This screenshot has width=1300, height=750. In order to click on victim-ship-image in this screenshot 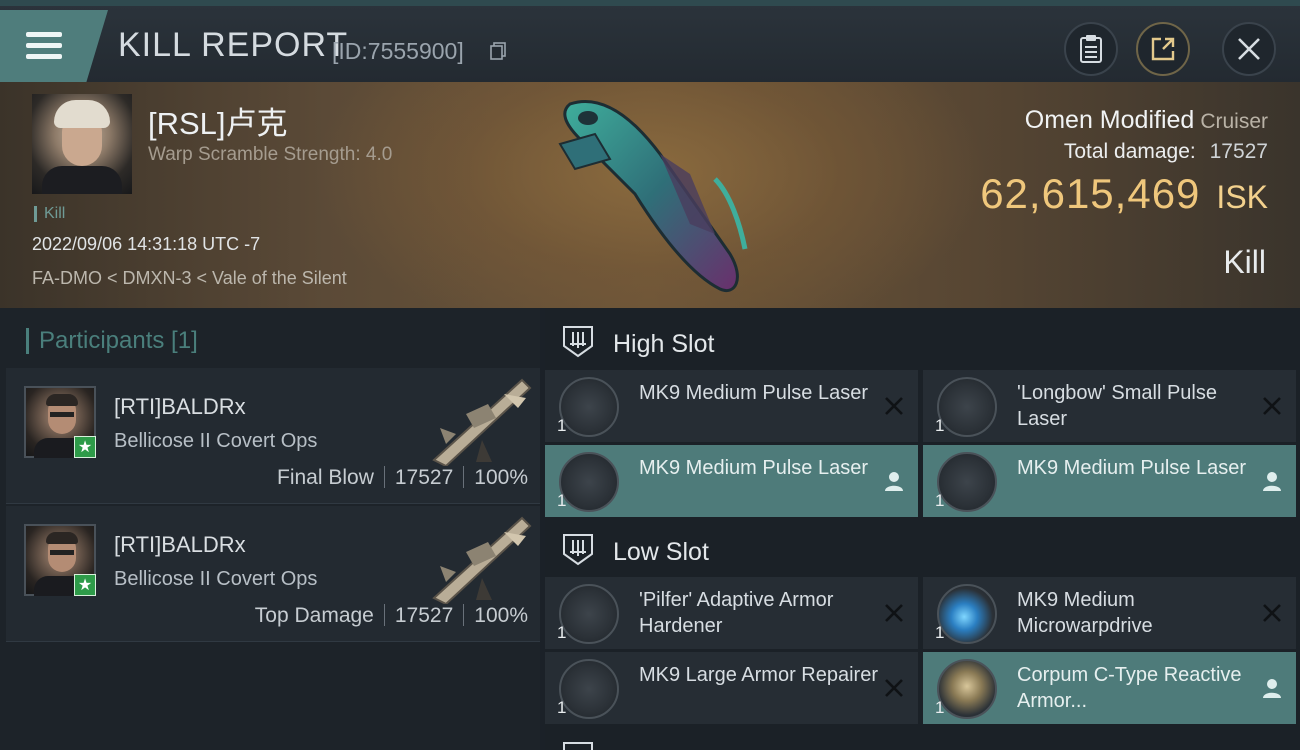, I will do `click(655, 194)`.